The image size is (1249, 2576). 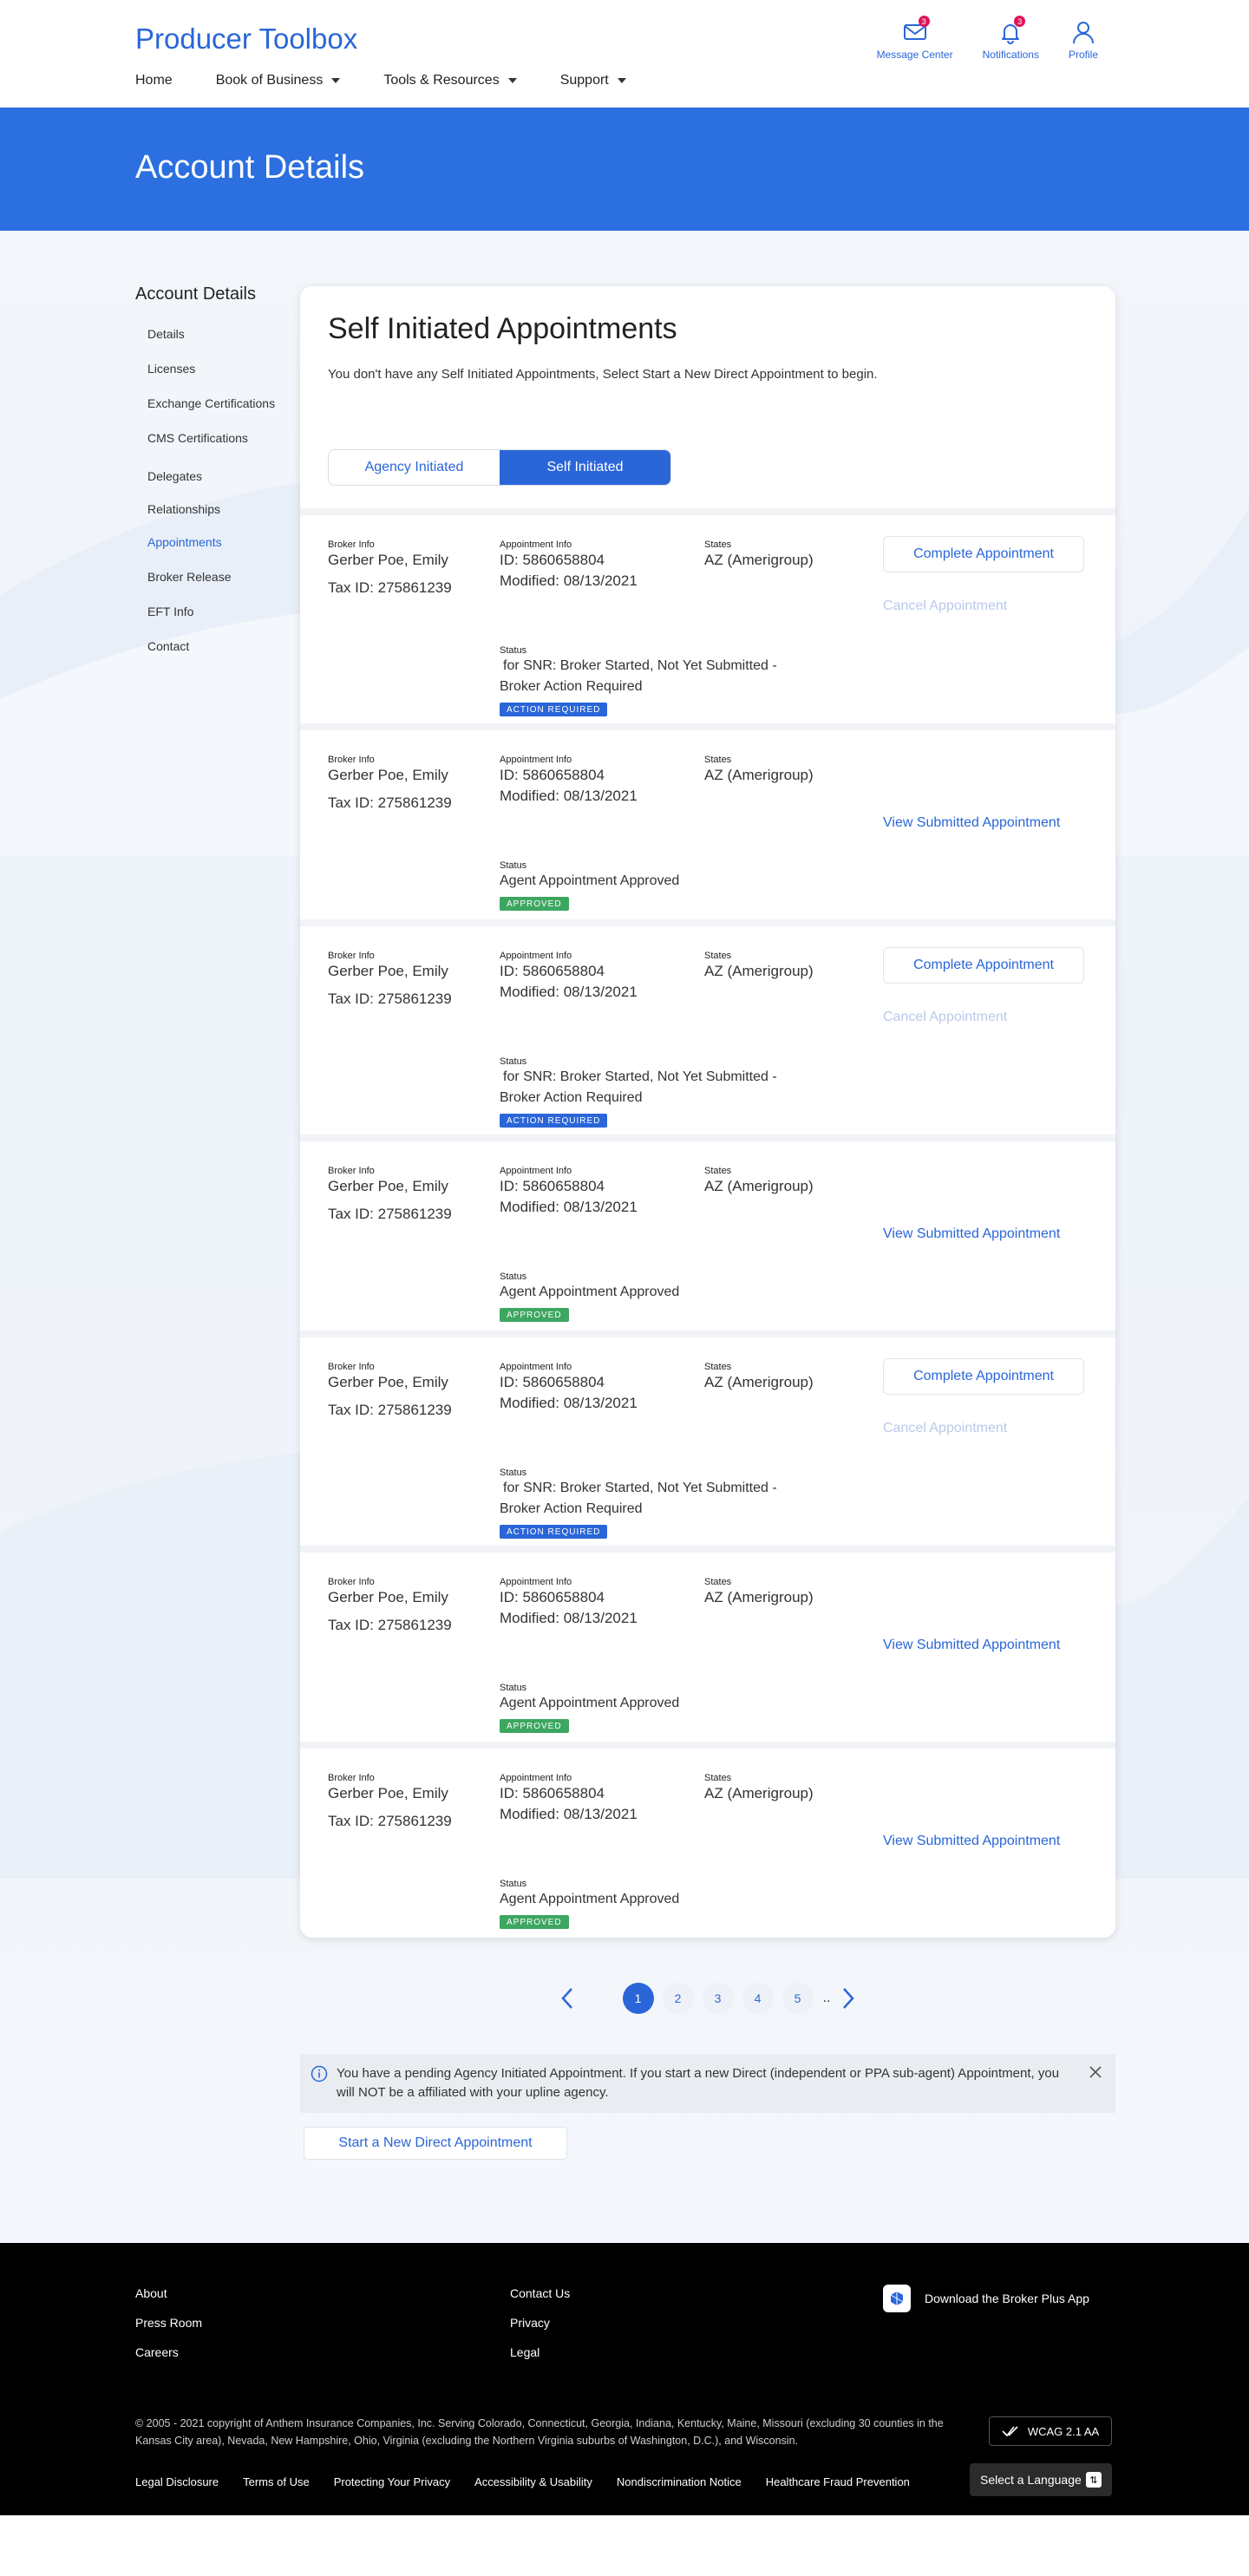 I want to click on sidebar-item-relationships: Relationships, so click(x=228, y=518).